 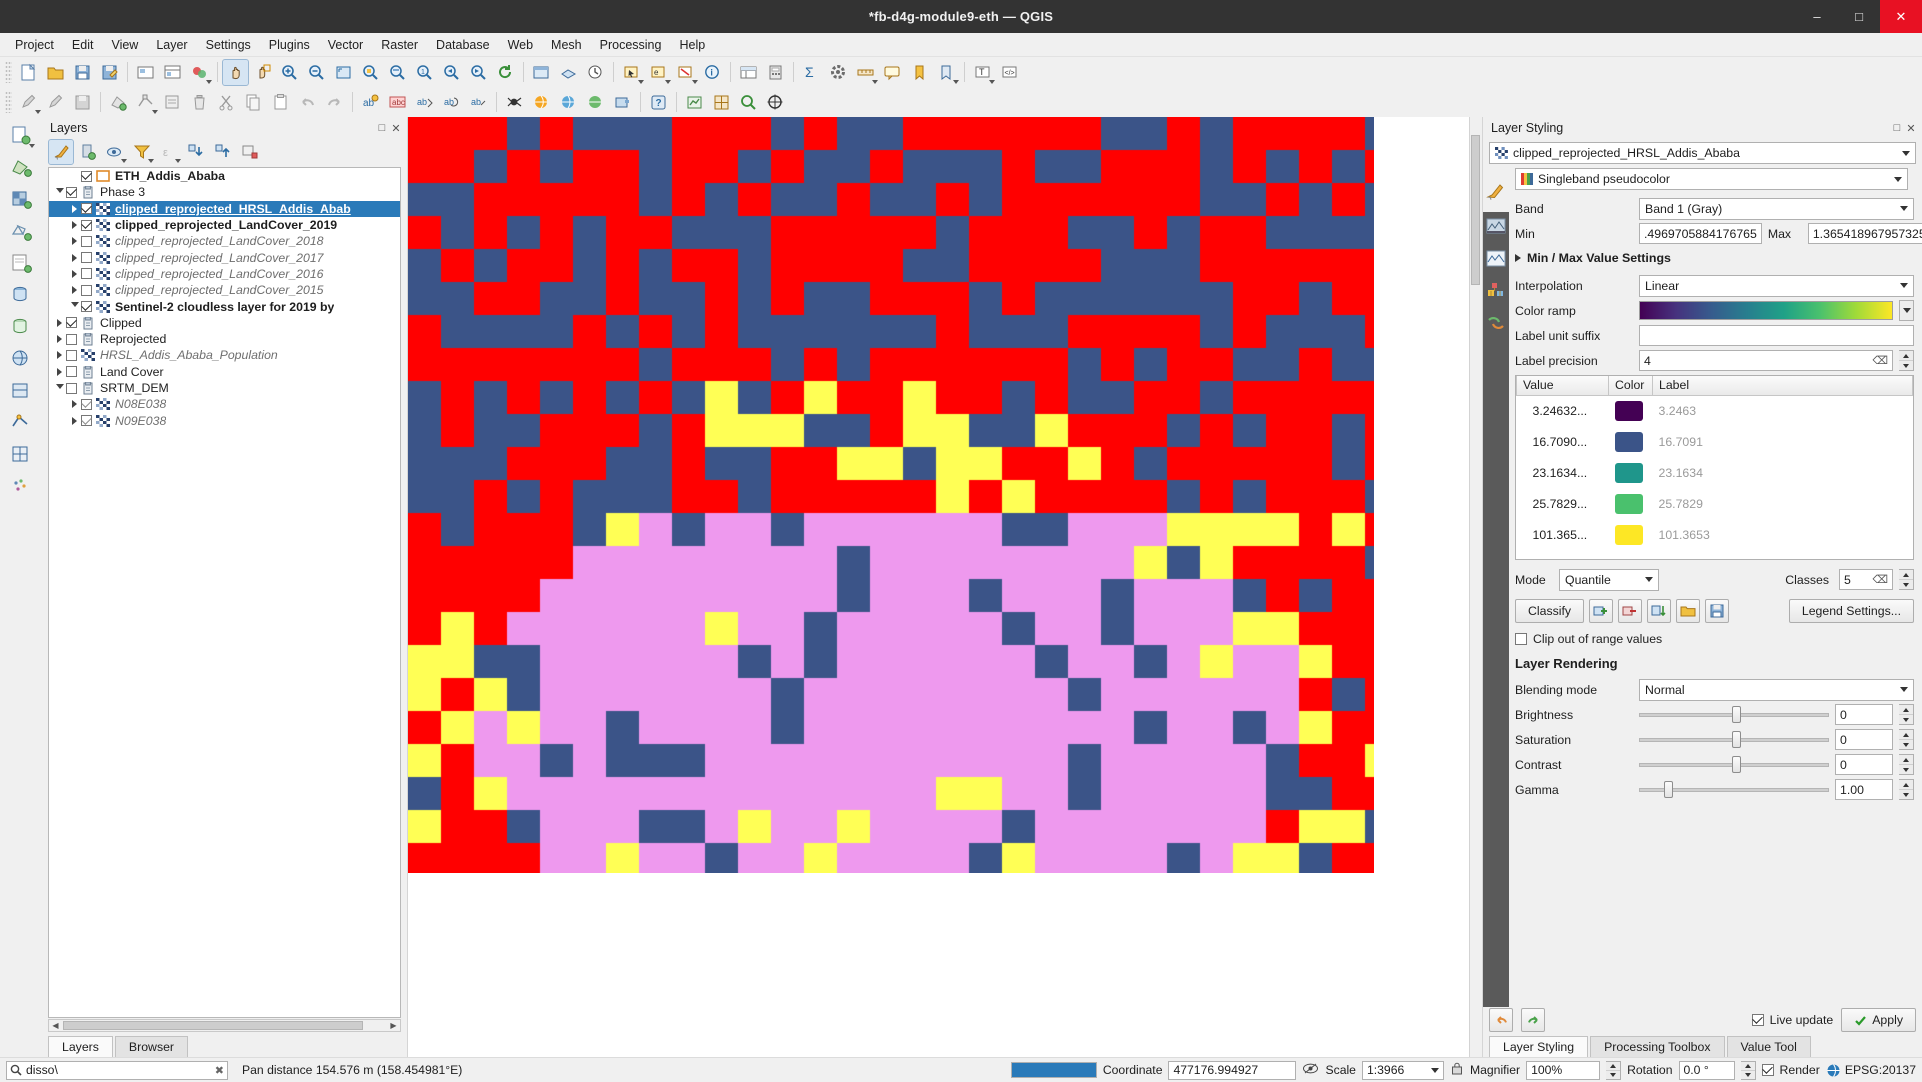 I want to click on layer-tree-row: clipped_reprojected_LandCover_2019, so click(x=224, y=225).